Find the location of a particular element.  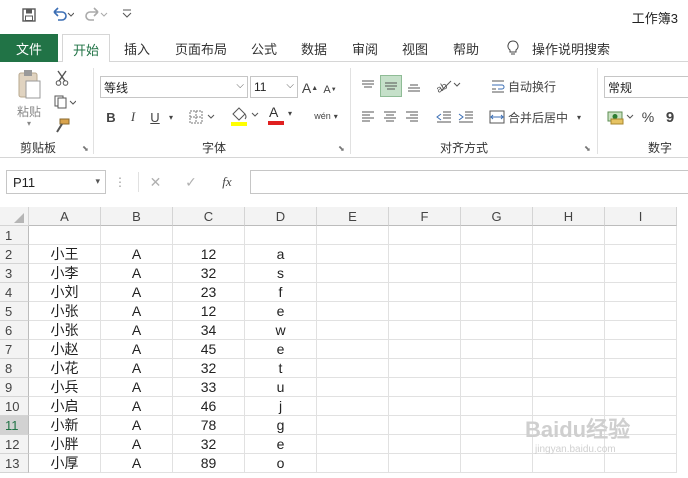

cell: 小王 is located at coordinates (65, 254).